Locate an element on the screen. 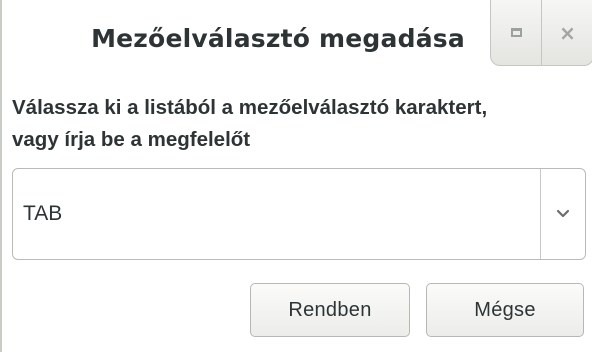  ok-button-label: Rendben is located at coordinates (330, 309).